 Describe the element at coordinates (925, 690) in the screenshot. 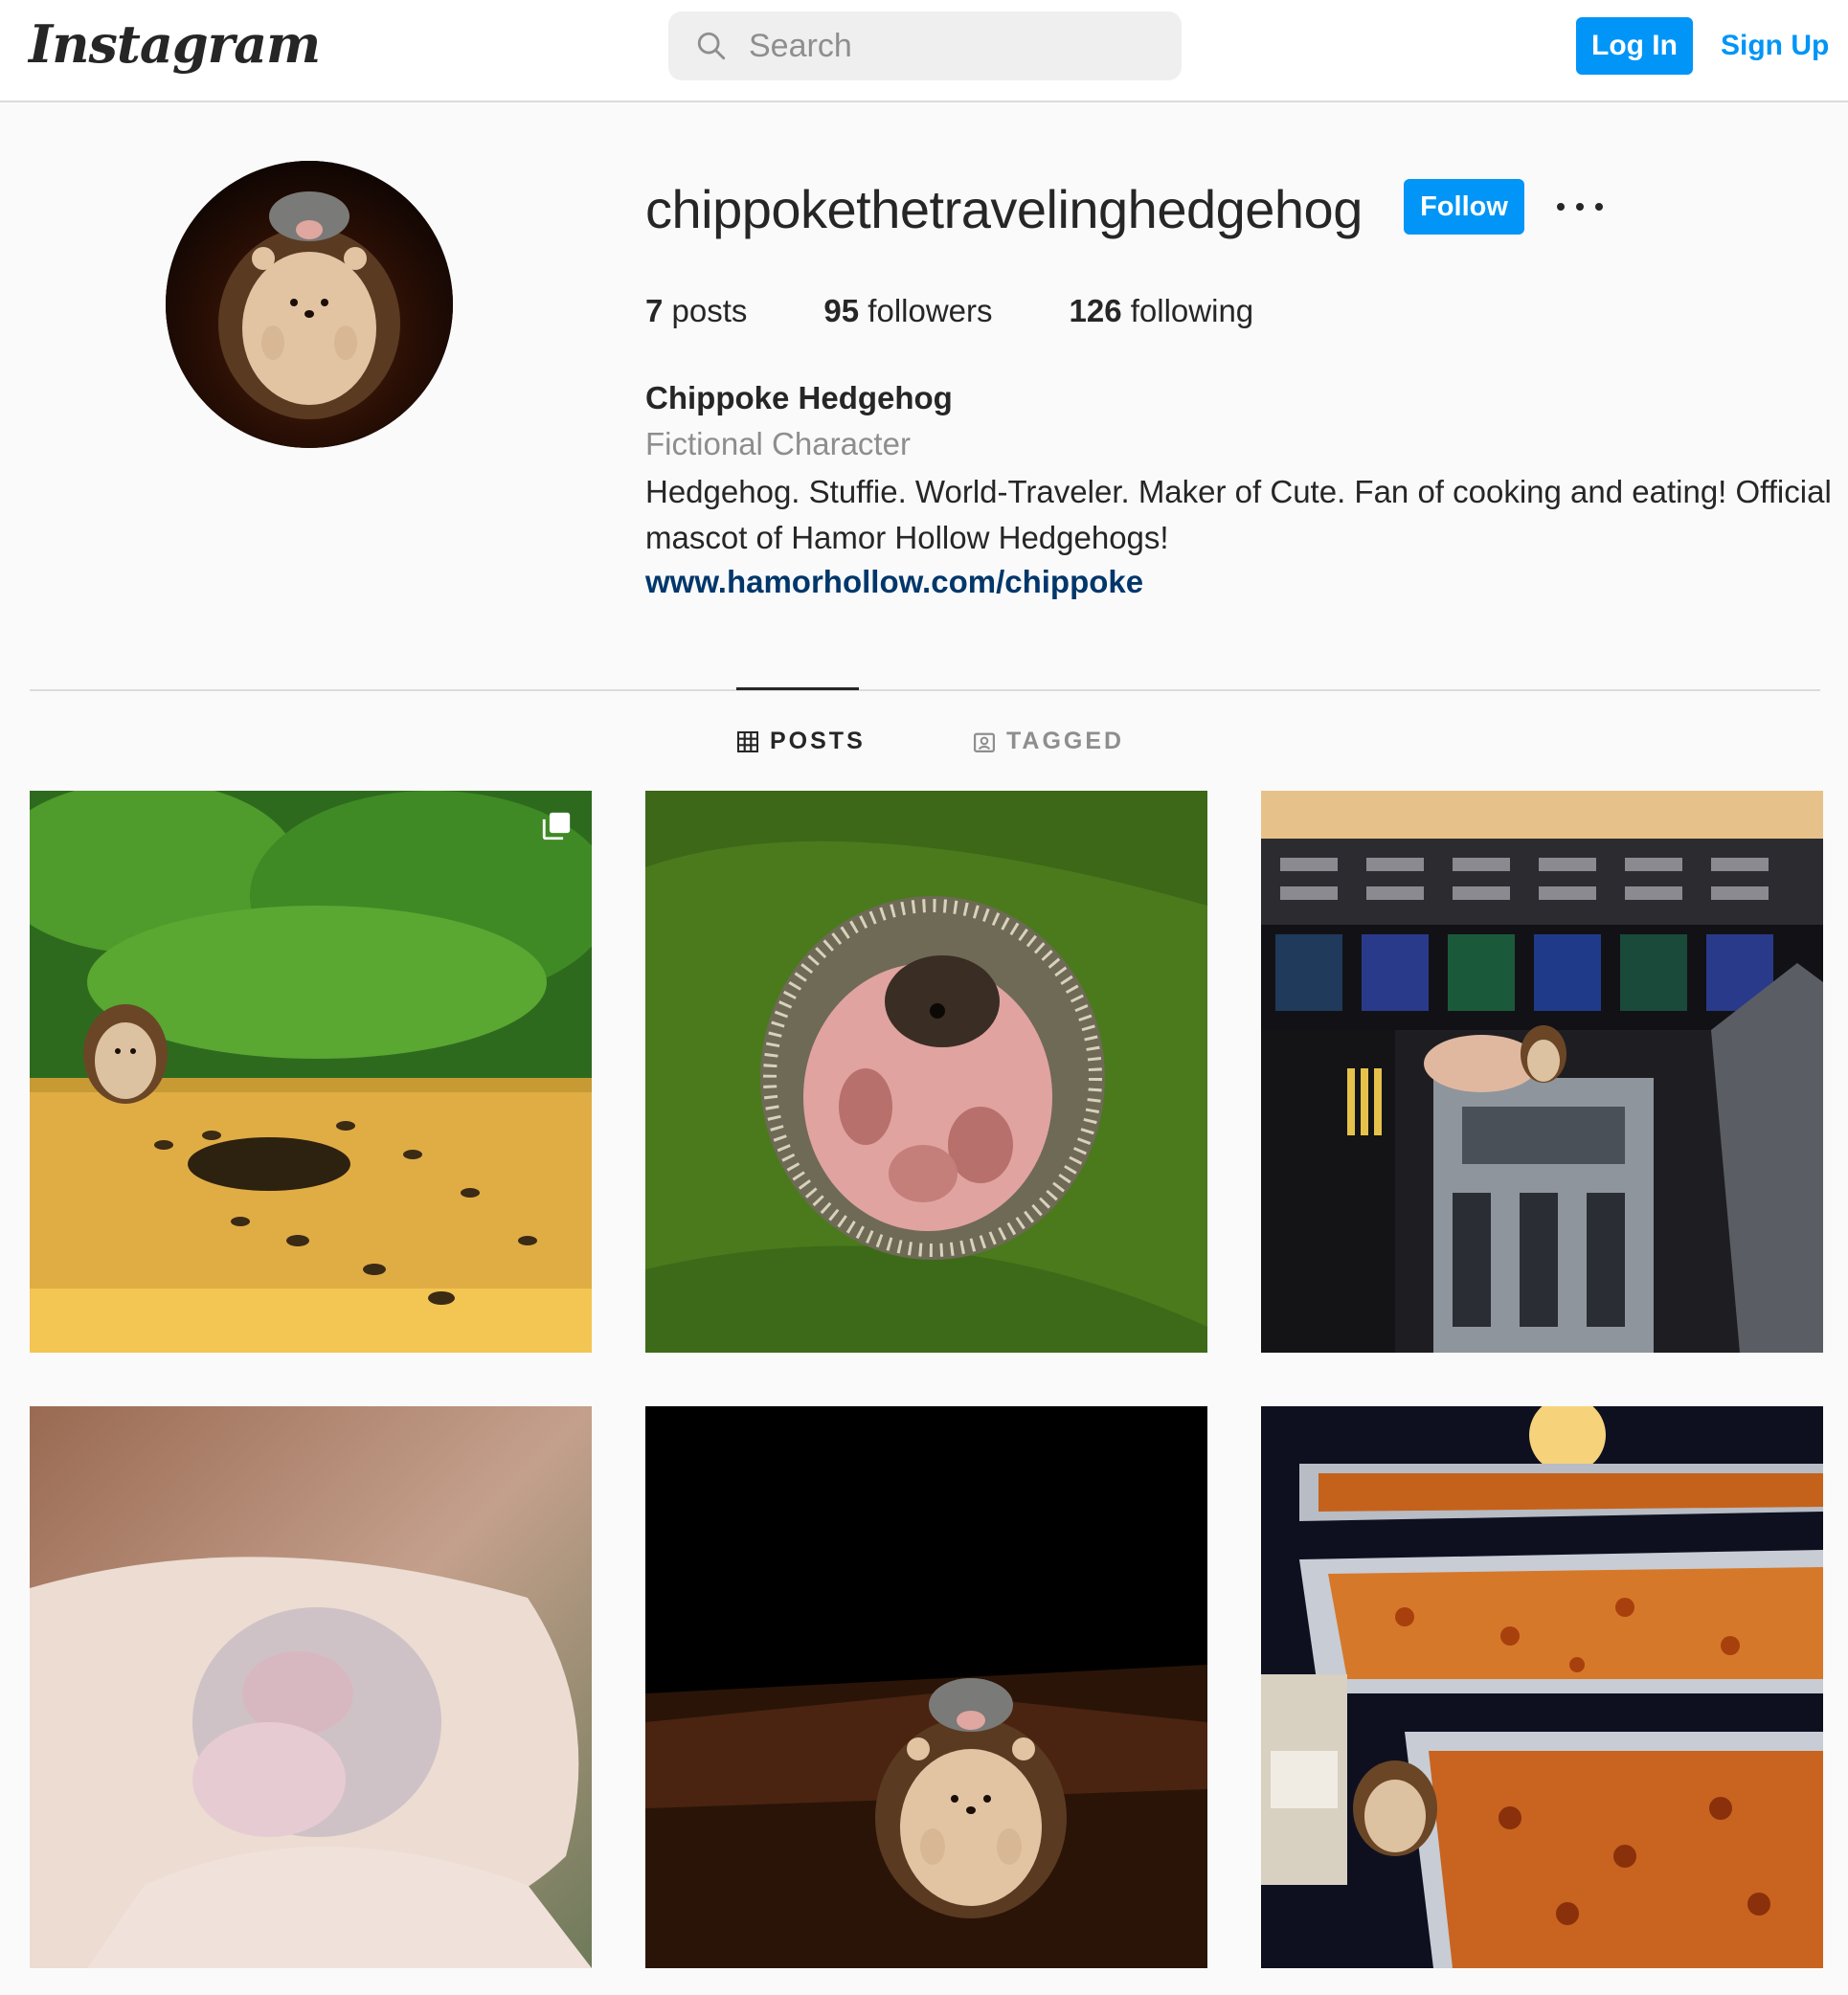

I see `tabs-divider` at that location.